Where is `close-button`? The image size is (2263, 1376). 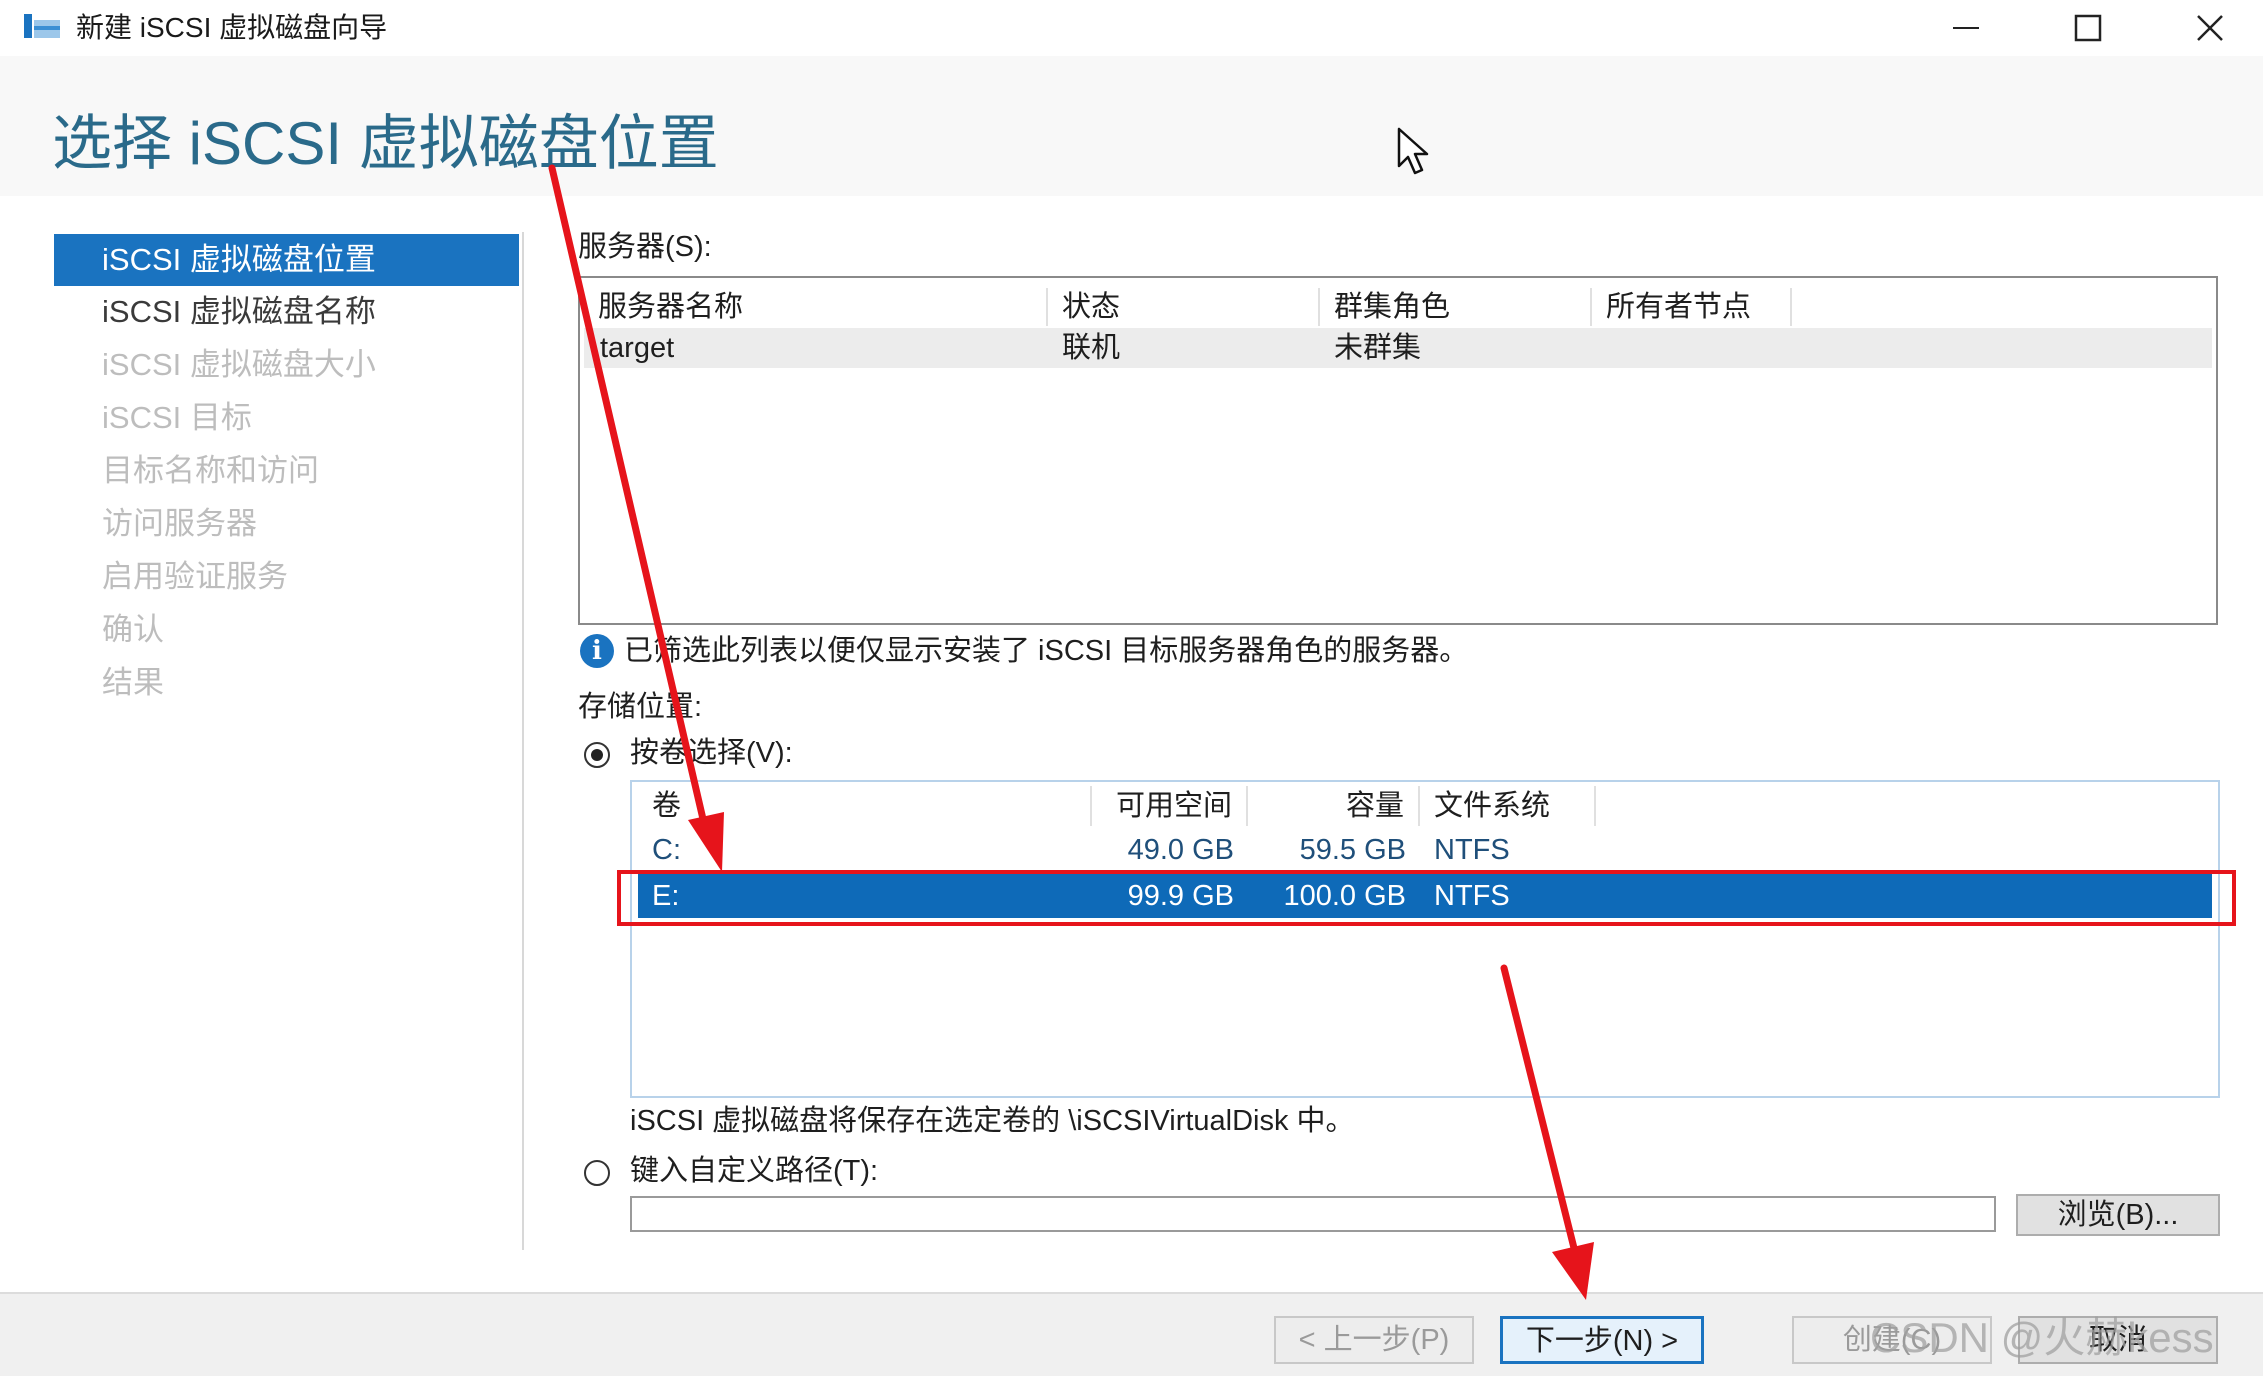 close-button is located at coordinates (2210, 28).